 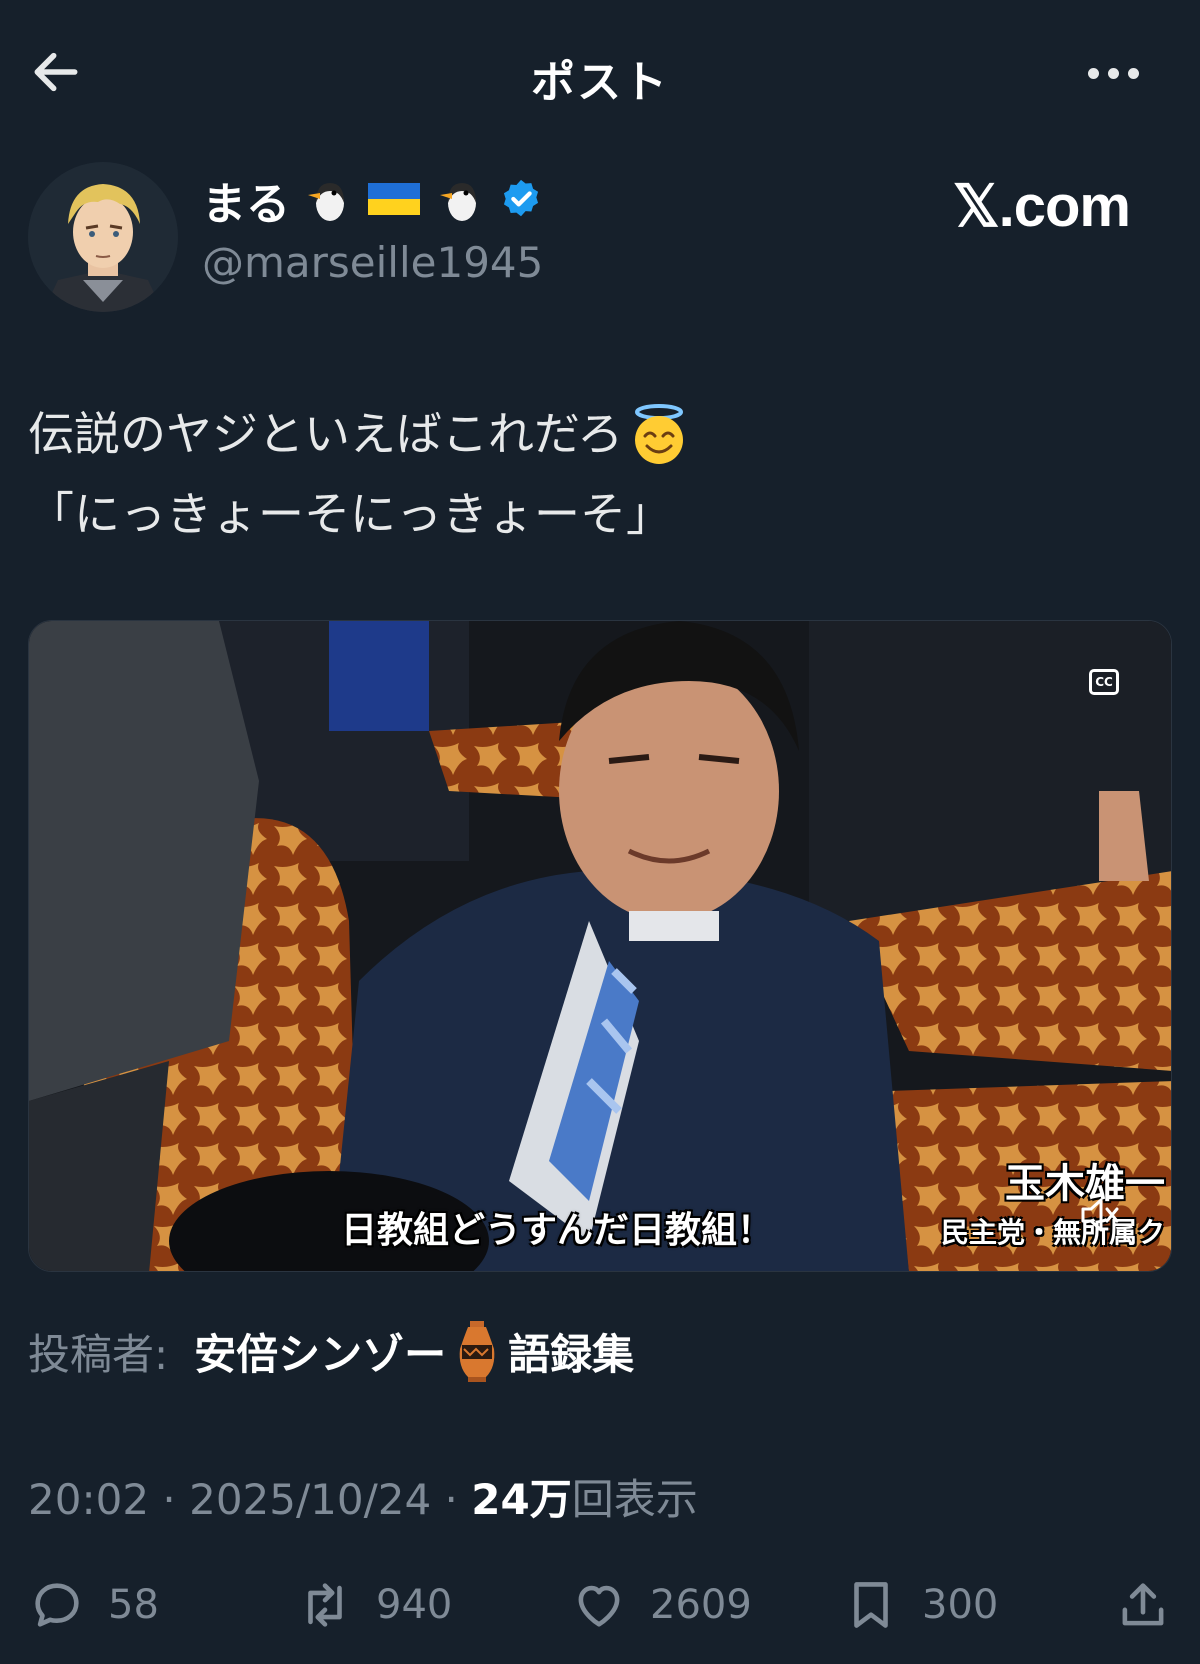 What do you see at coordinates (89, 1499) in the screenshot?
I see `post-time: 20:02` at bounding box center [89, 1499].